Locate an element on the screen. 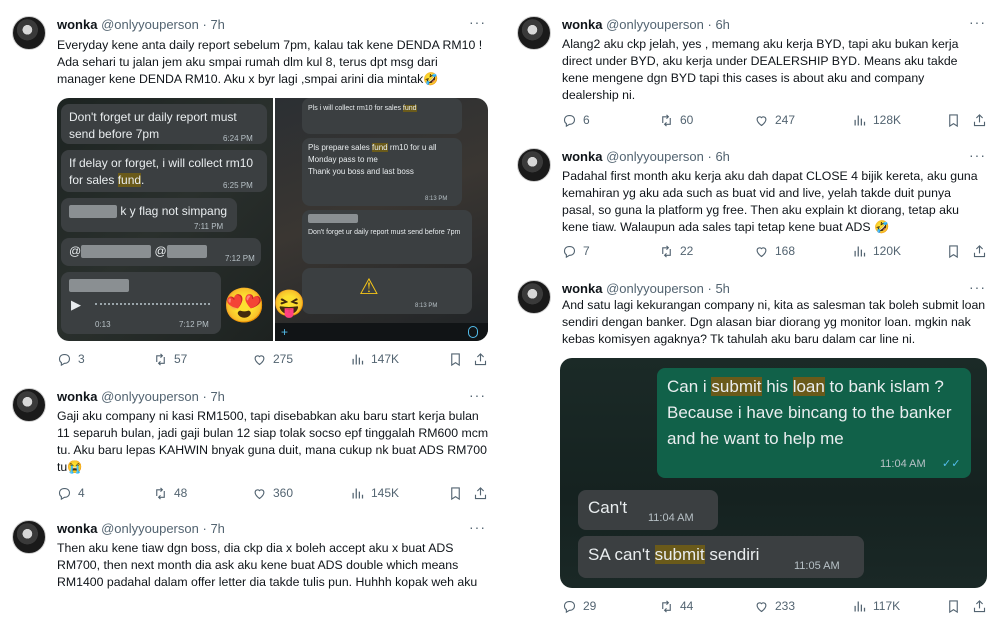 The width and height of the screenshot is (1000, 623). reply-icon is located at coordinates (569, 120).